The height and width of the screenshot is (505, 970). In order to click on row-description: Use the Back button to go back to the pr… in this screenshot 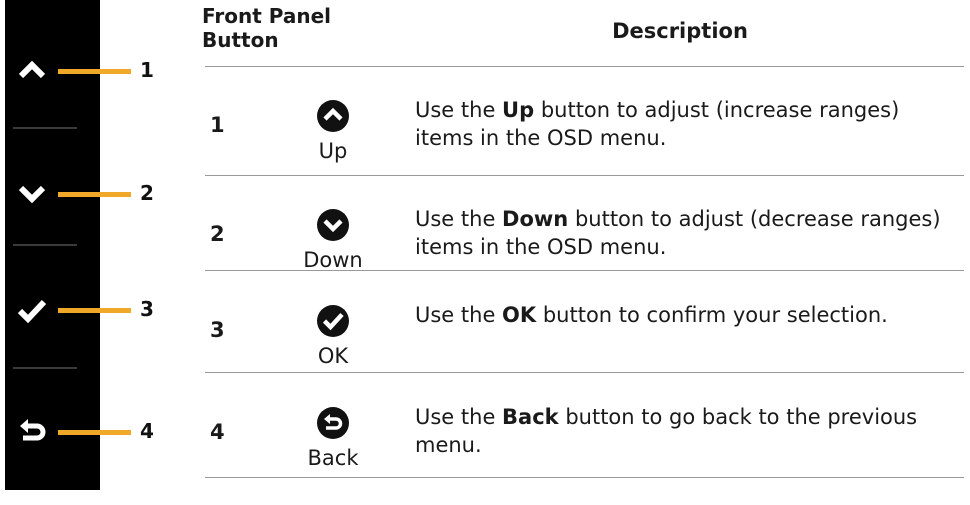, I will do `click(666, 431)`.